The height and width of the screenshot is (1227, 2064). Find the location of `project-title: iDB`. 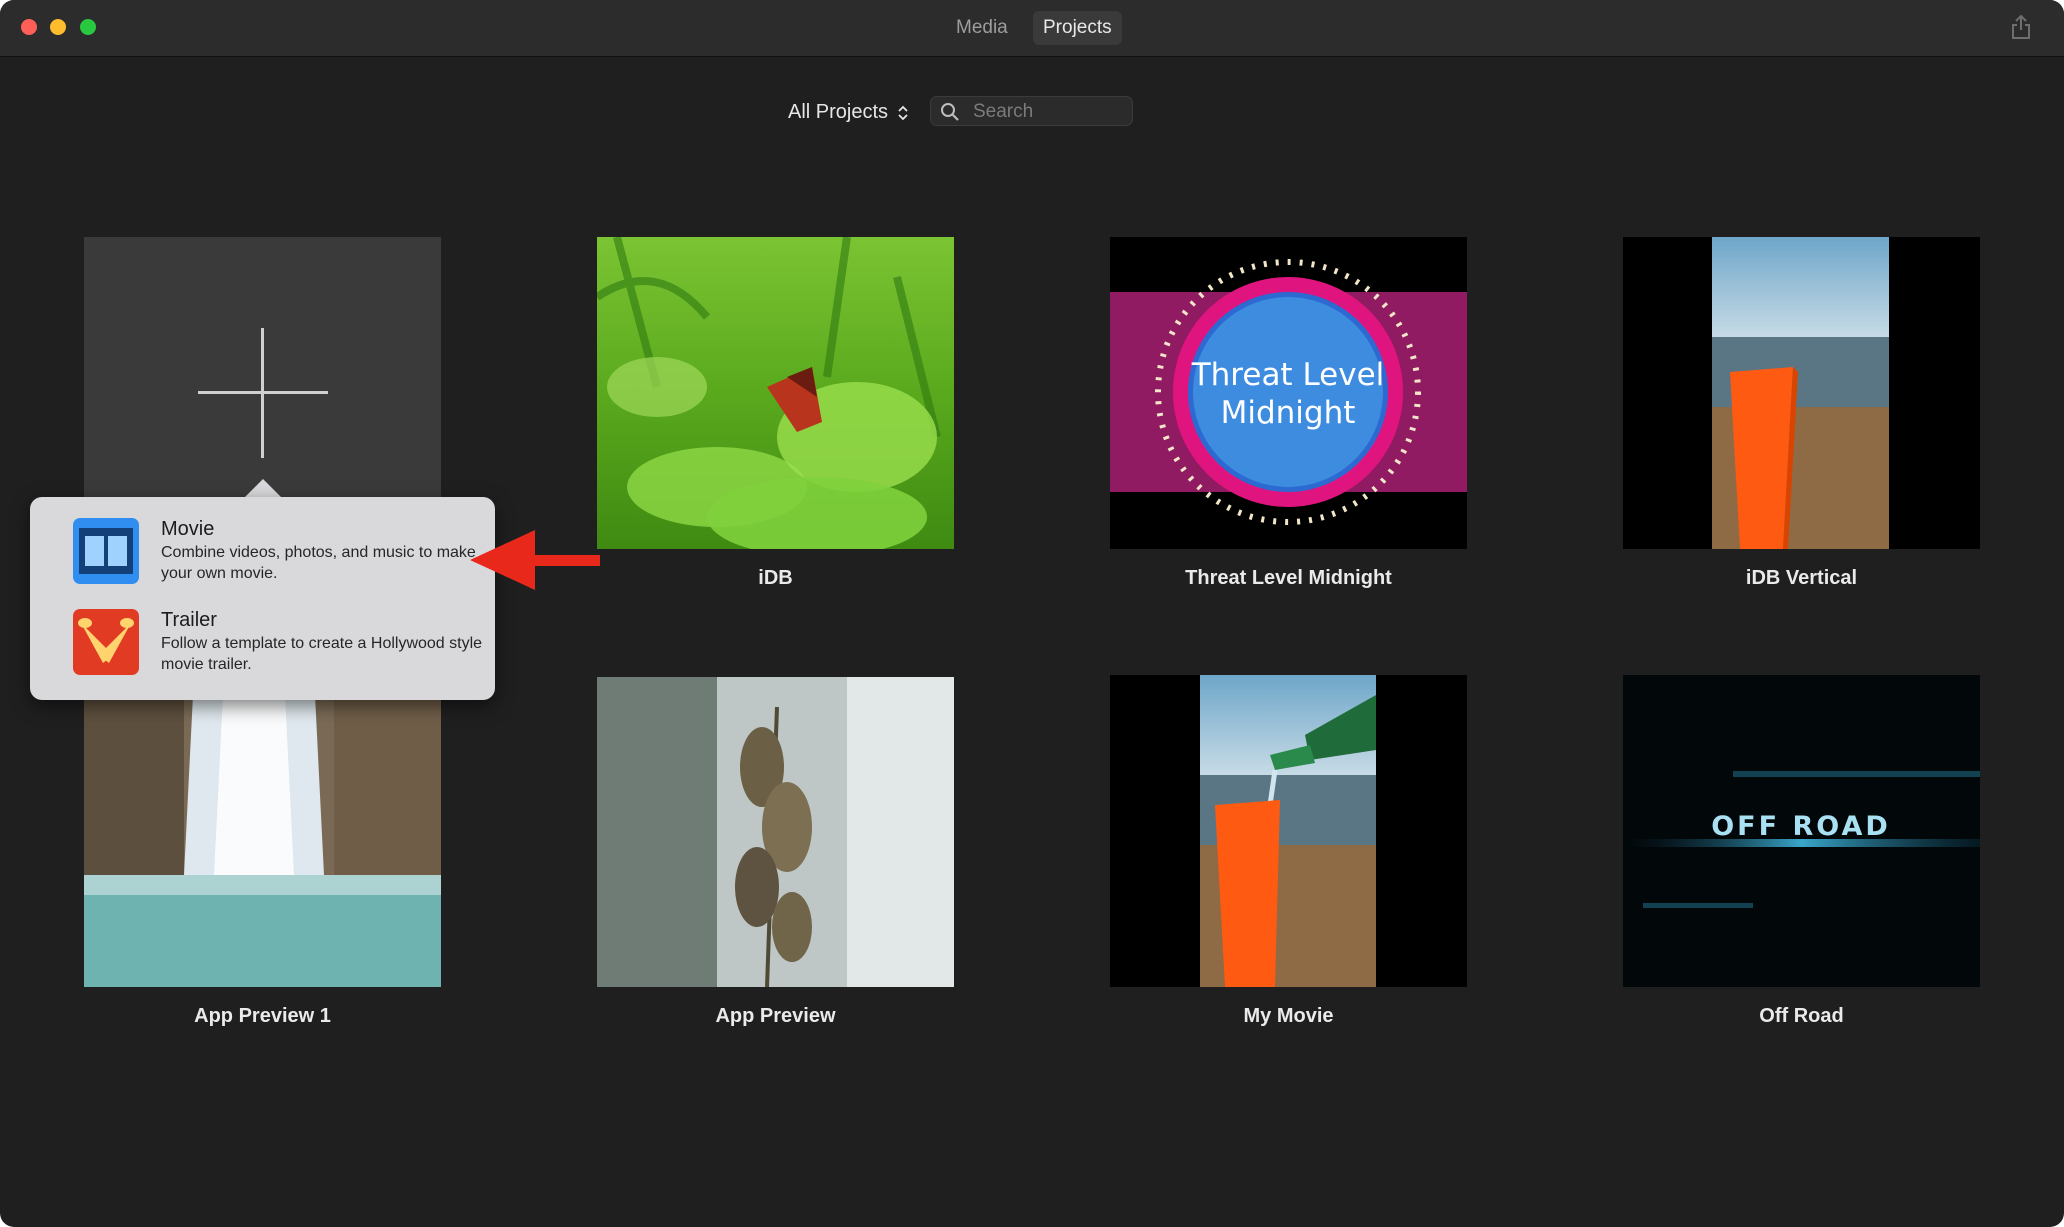

project-title: iDB is located at coordinates (775, 578).